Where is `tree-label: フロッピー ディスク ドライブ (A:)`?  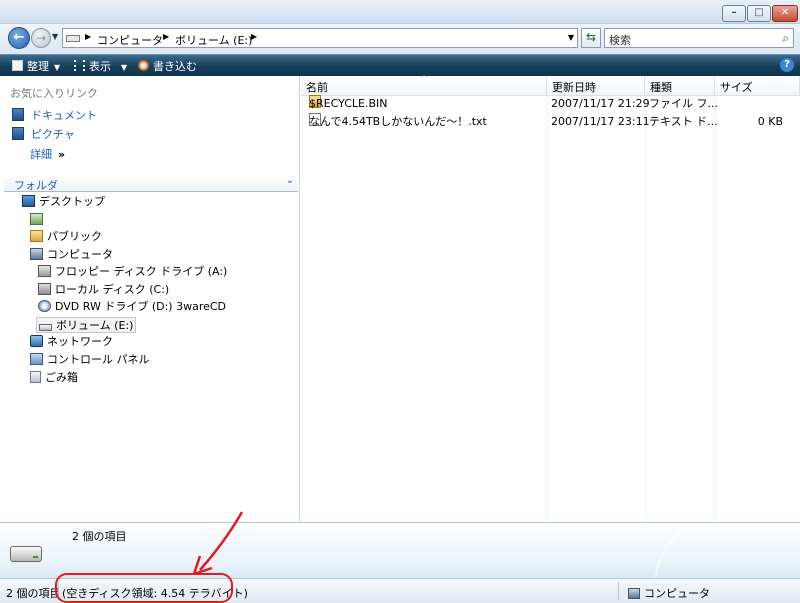
tree-label: フロッピー ディスク ドライブ (A:) is located at coordinates (141, 271).